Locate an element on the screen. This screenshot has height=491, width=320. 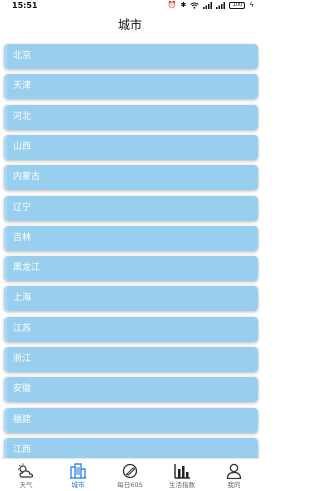
page-title: 城市 is located at coordinates (129, 25).